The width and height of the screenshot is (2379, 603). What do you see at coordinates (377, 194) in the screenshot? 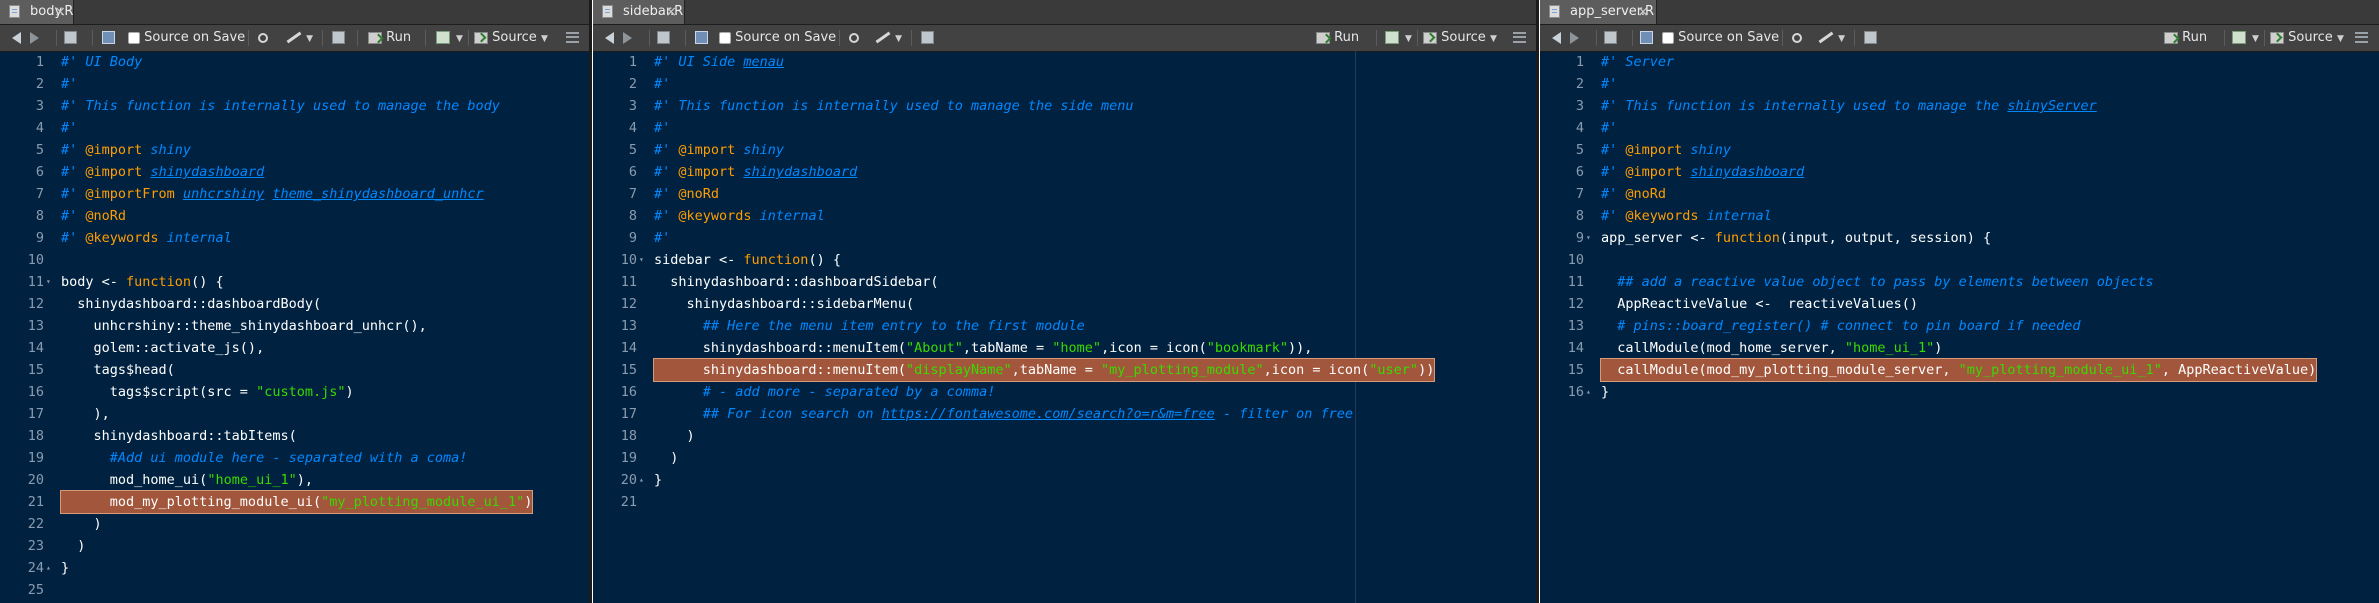
I see `code-token: theme_shinydashboard_unhcr` at bounding box center [377, 194].